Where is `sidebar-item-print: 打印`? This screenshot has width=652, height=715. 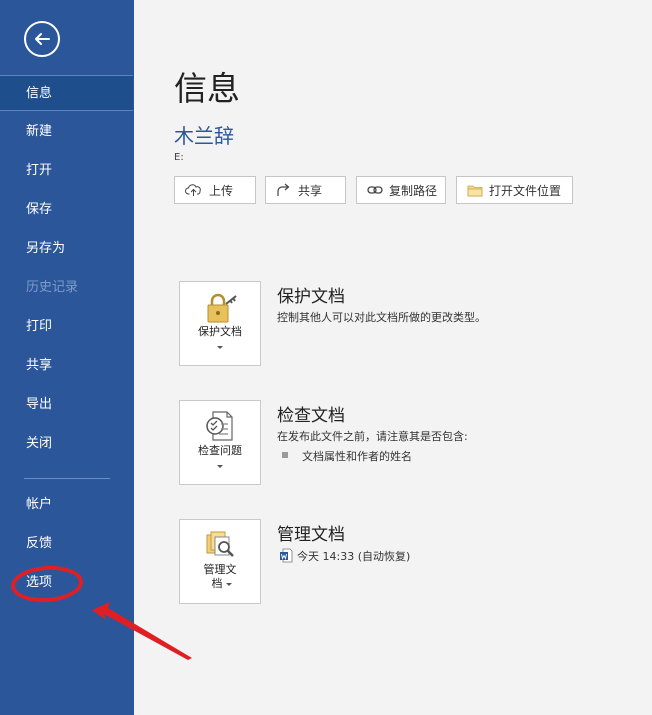
sidebar-item-print: 打印 is located at coordinates (67, 327).